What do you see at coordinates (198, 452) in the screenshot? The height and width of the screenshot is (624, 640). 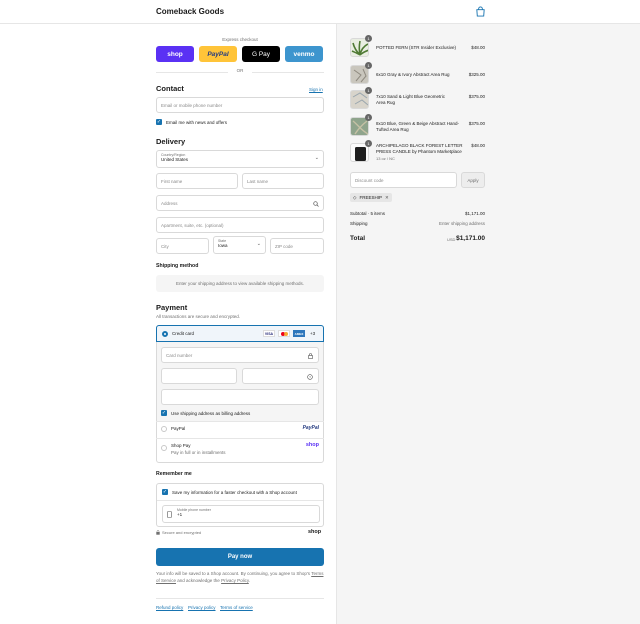 I see `shop-pay-sub: Pay in full or in installments` at bounding box center [198, 452].